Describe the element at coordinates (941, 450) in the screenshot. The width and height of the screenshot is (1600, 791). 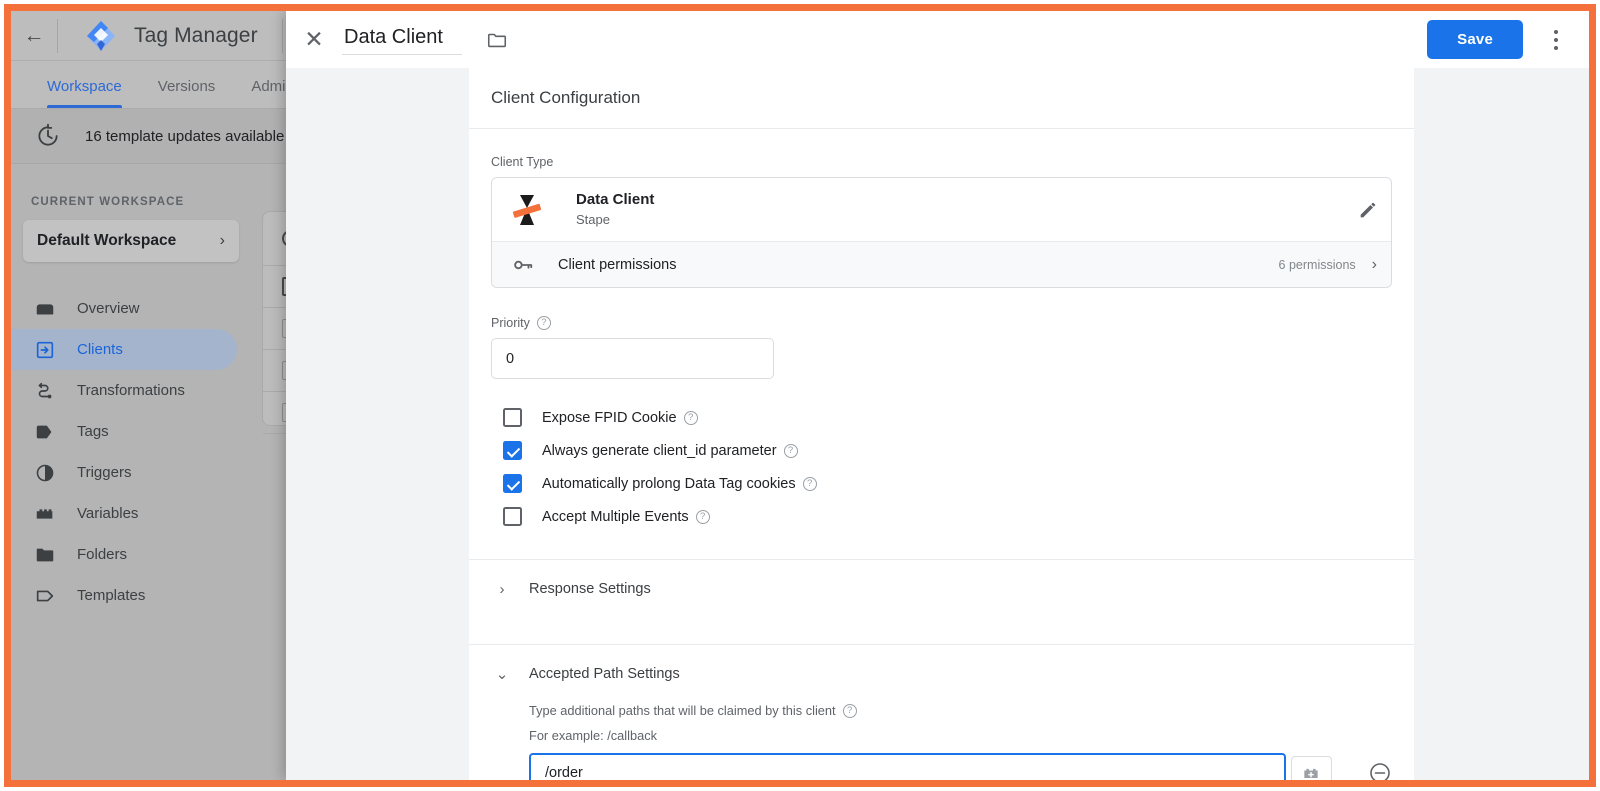
I see `checkbox-row-always-generate-client-id: Always generate client_id parameter ?` at that location.